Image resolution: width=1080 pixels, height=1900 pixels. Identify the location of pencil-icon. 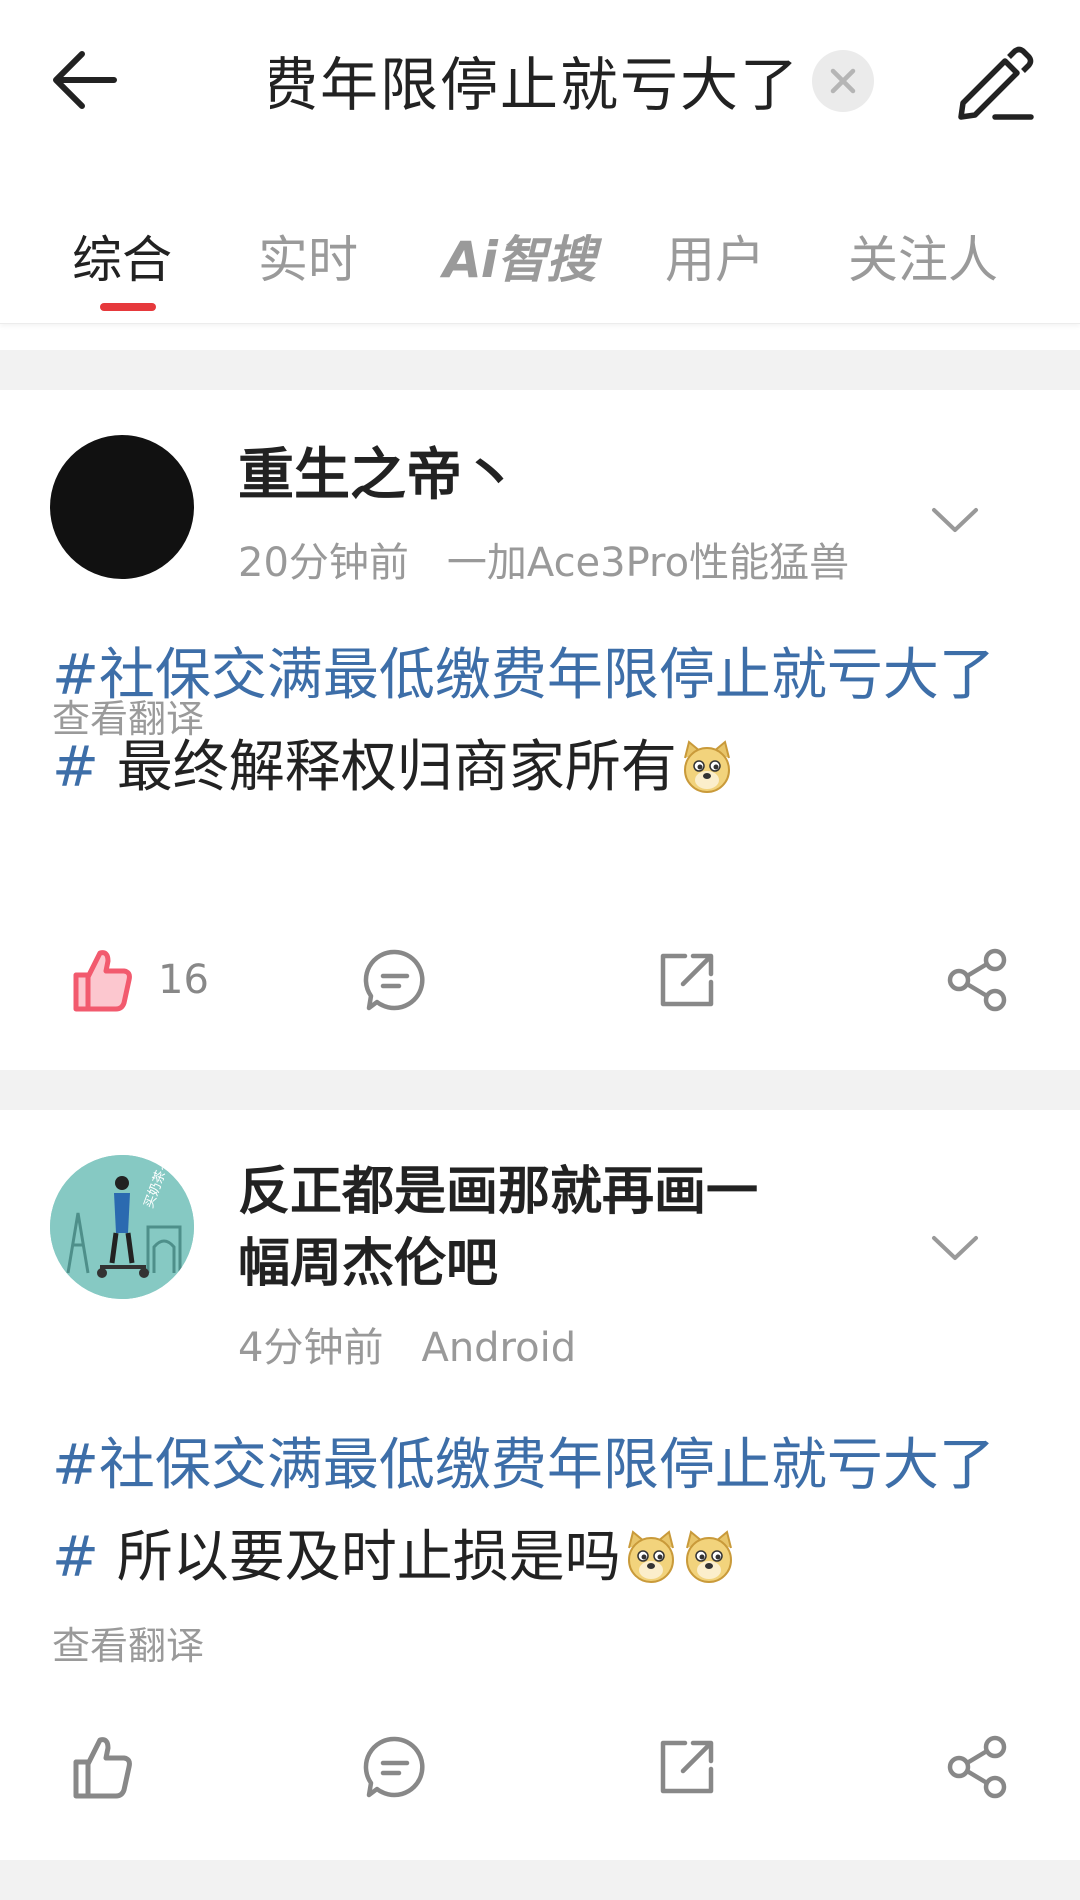
(996, 83).